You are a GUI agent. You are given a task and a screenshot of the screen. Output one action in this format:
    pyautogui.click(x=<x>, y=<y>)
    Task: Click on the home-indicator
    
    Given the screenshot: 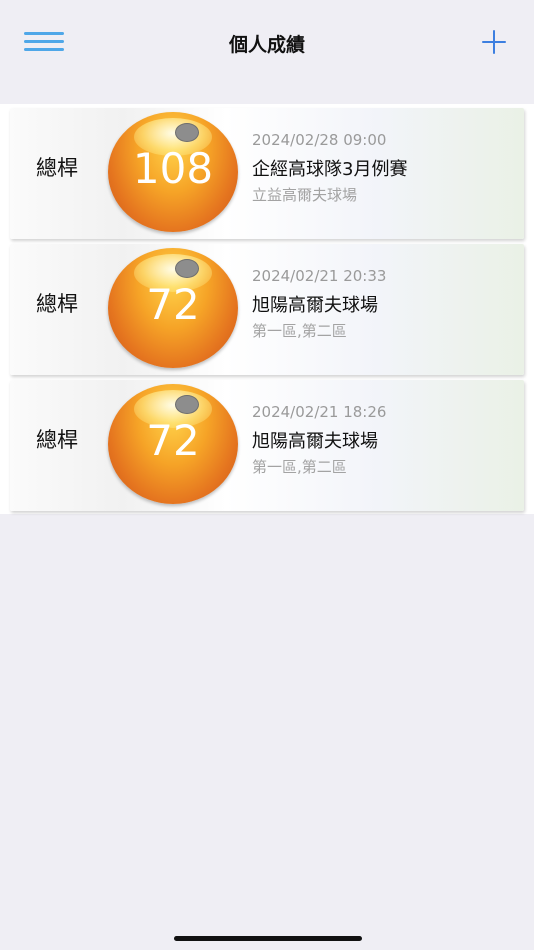 What is the action you would take?
    pyautogui.click(x=268, y=938)
    